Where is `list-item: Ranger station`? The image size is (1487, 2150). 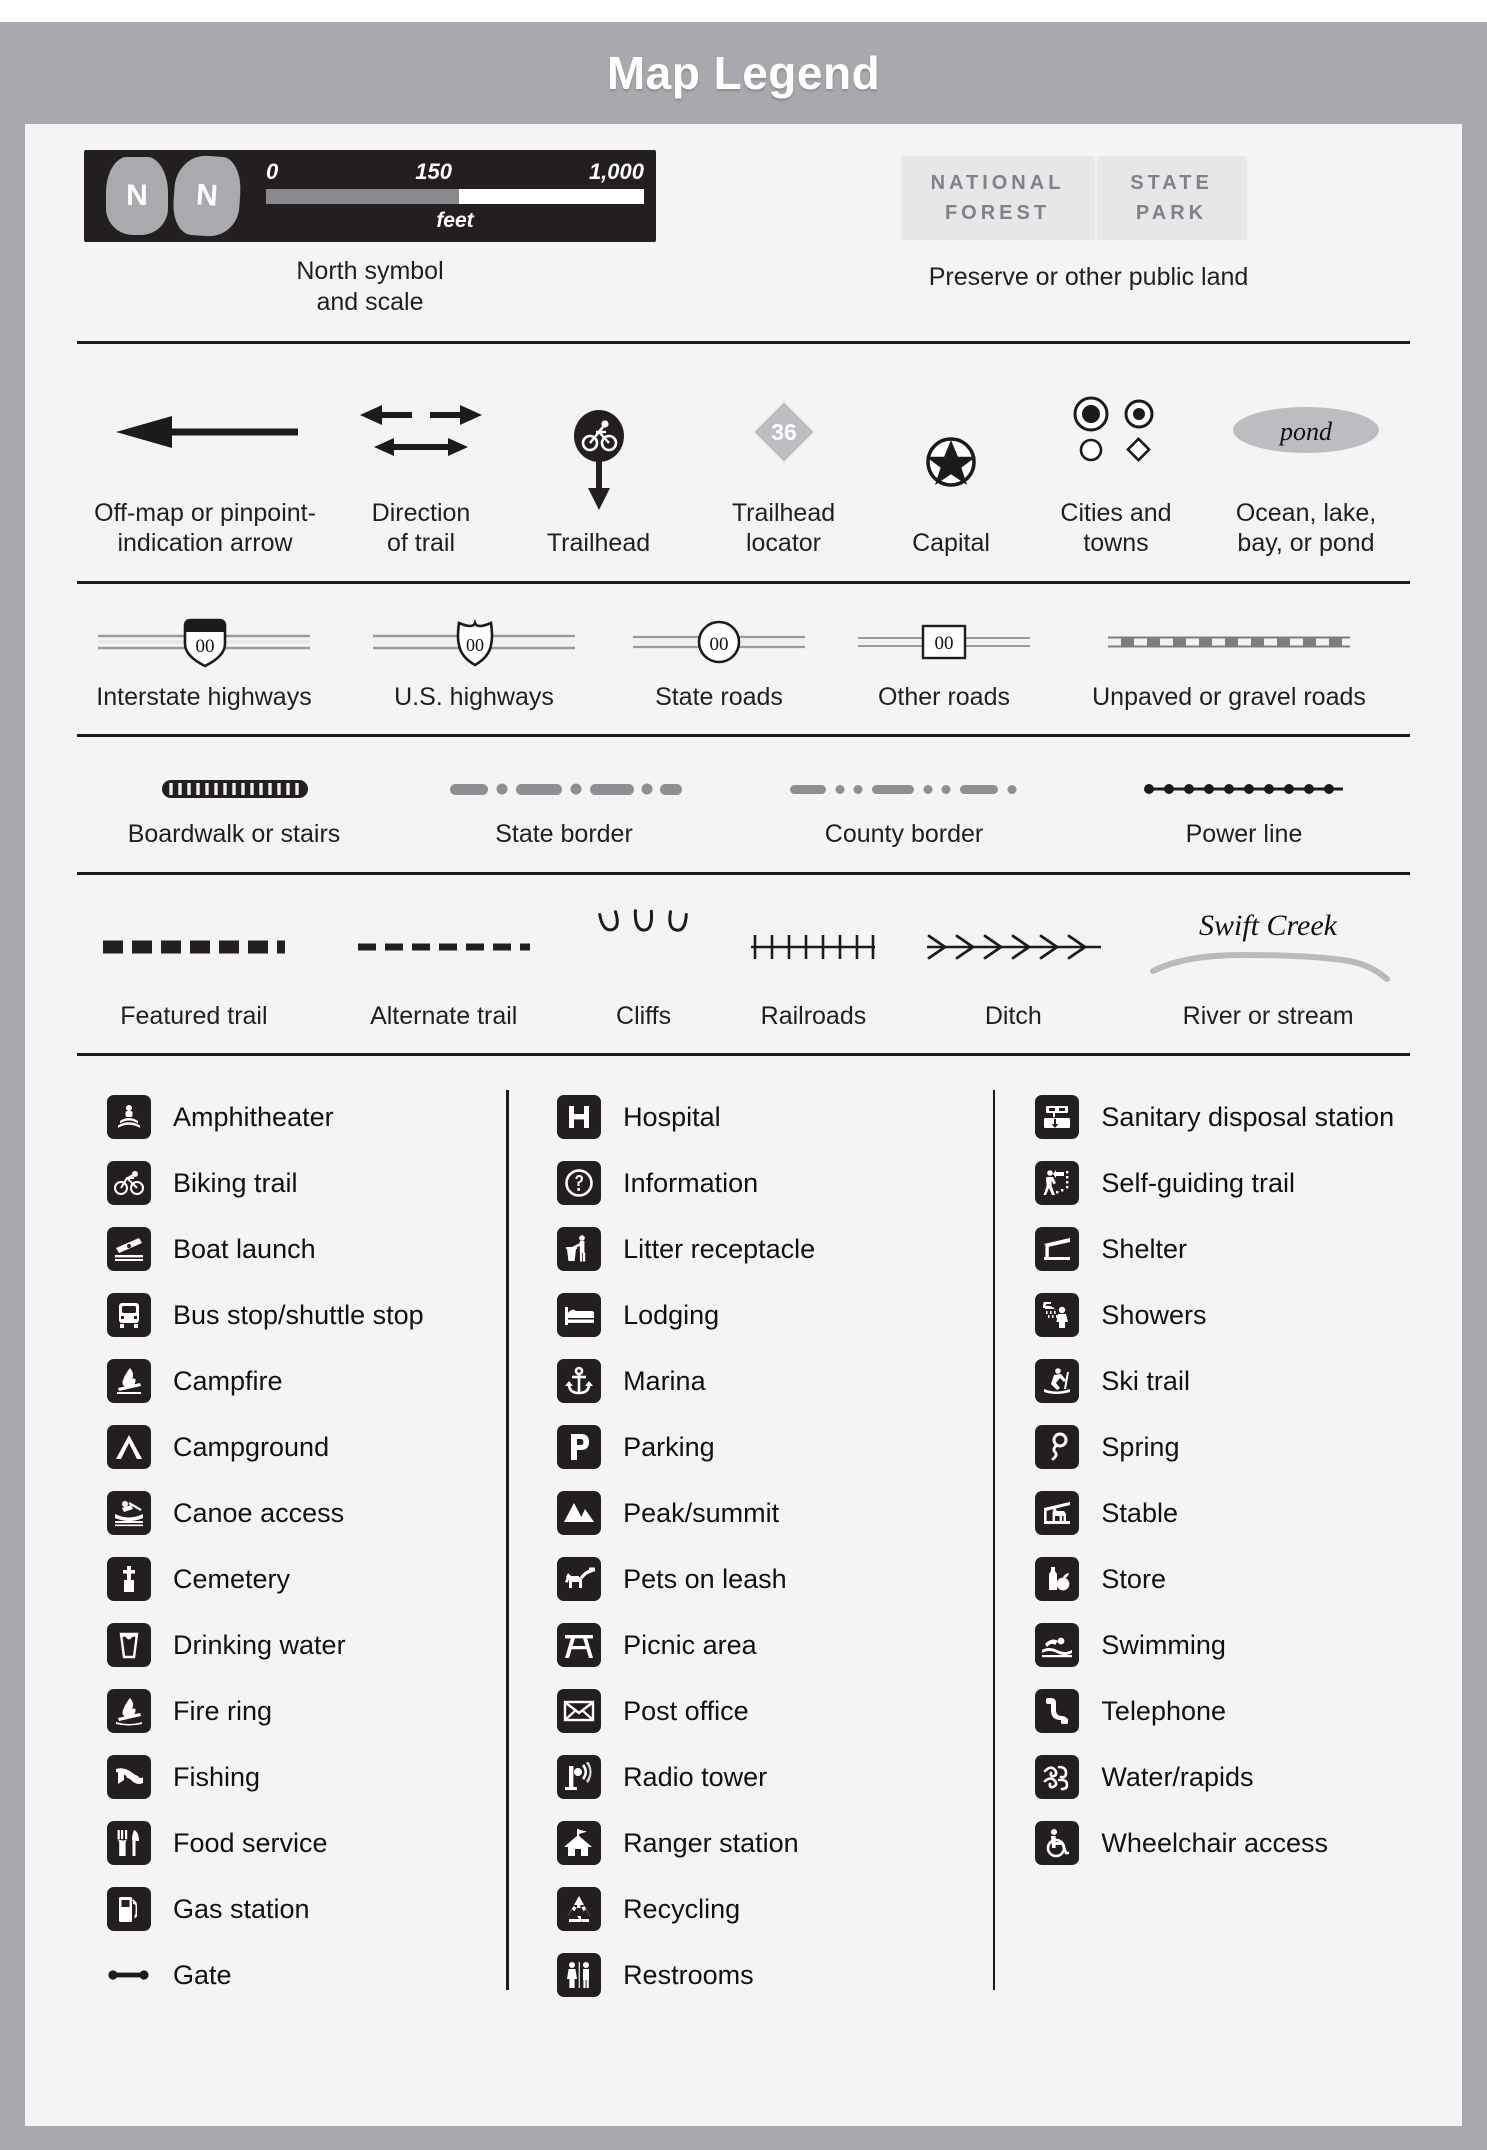 list-item: Ranger station is located at coordinates (775, 1843).